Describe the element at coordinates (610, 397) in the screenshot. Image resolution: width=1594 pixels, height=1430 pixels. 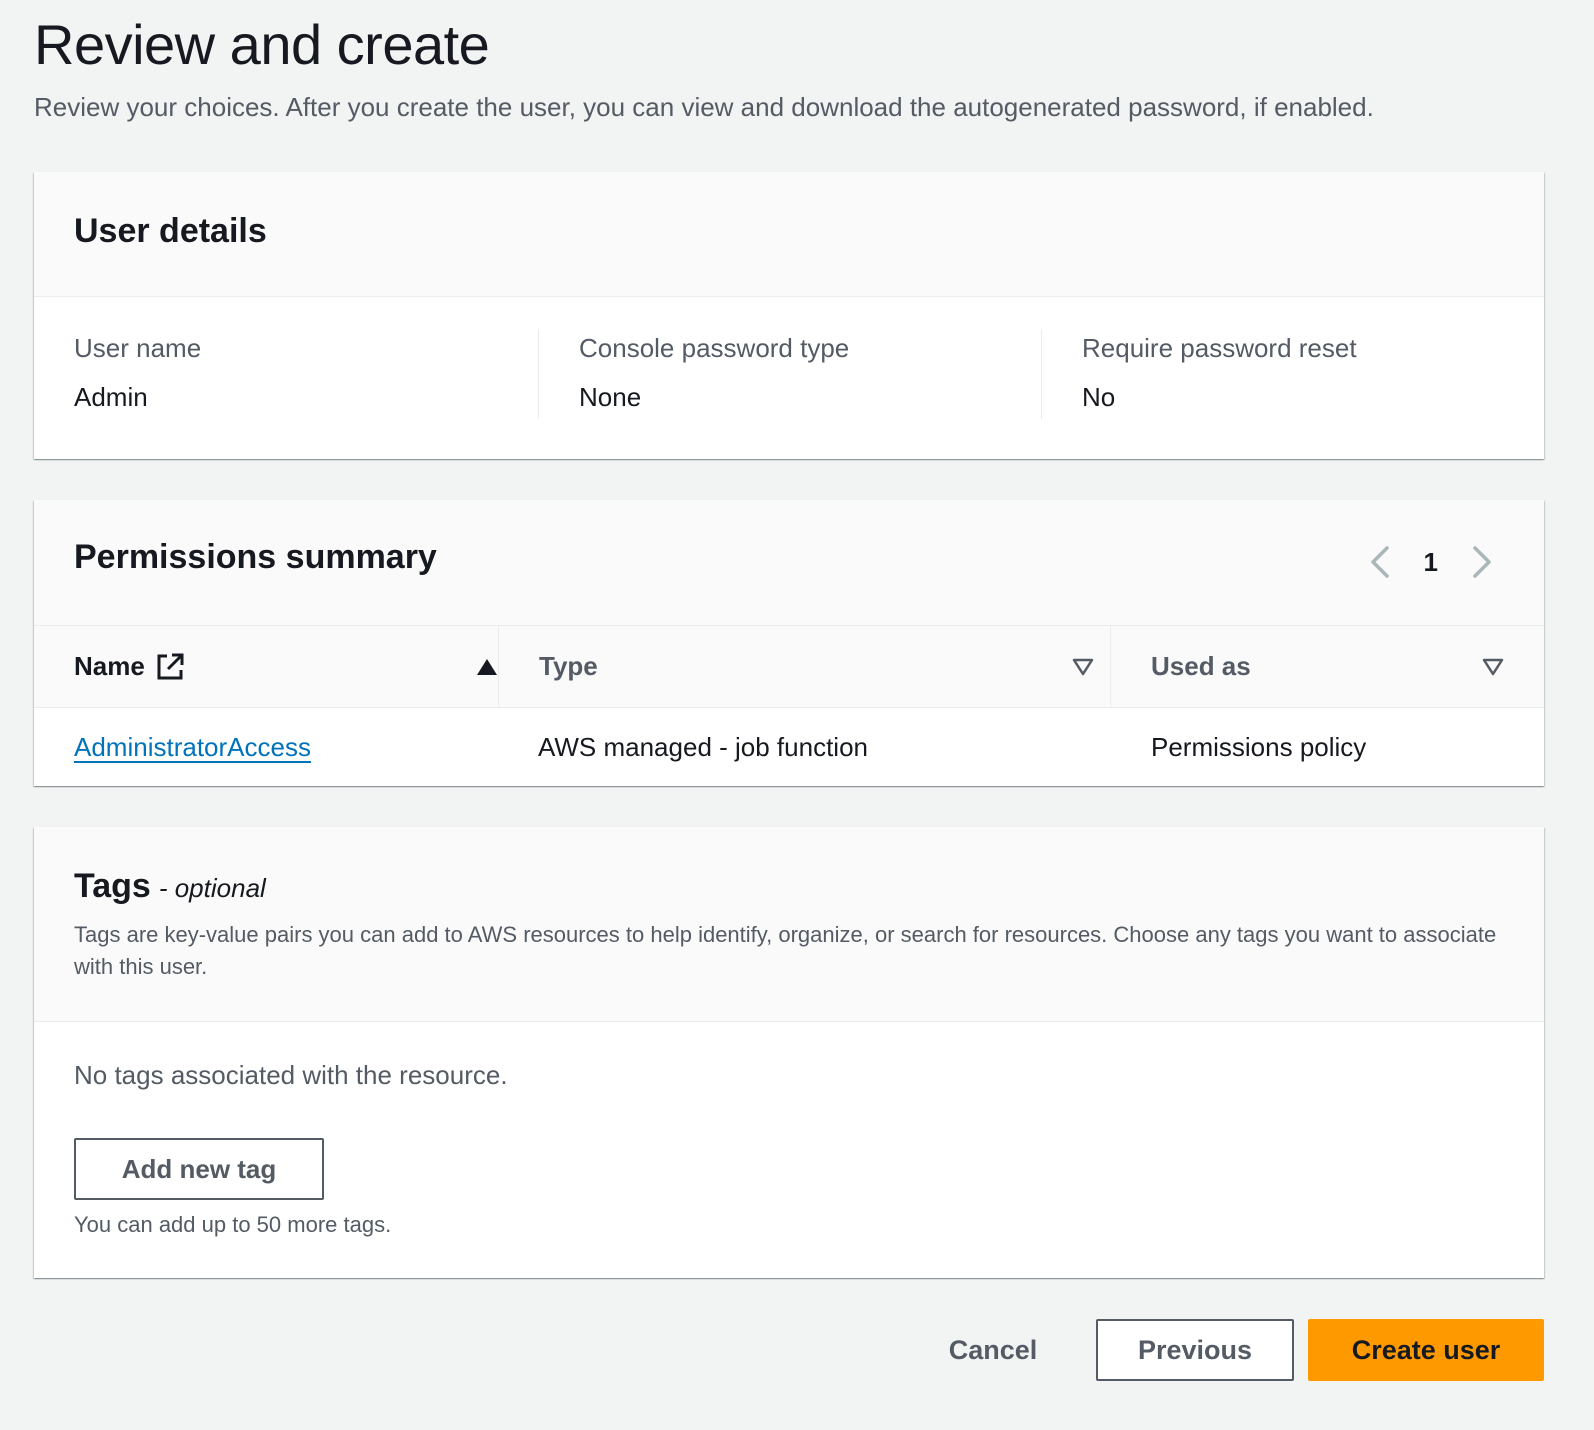
I see `field-value: None` at that location.